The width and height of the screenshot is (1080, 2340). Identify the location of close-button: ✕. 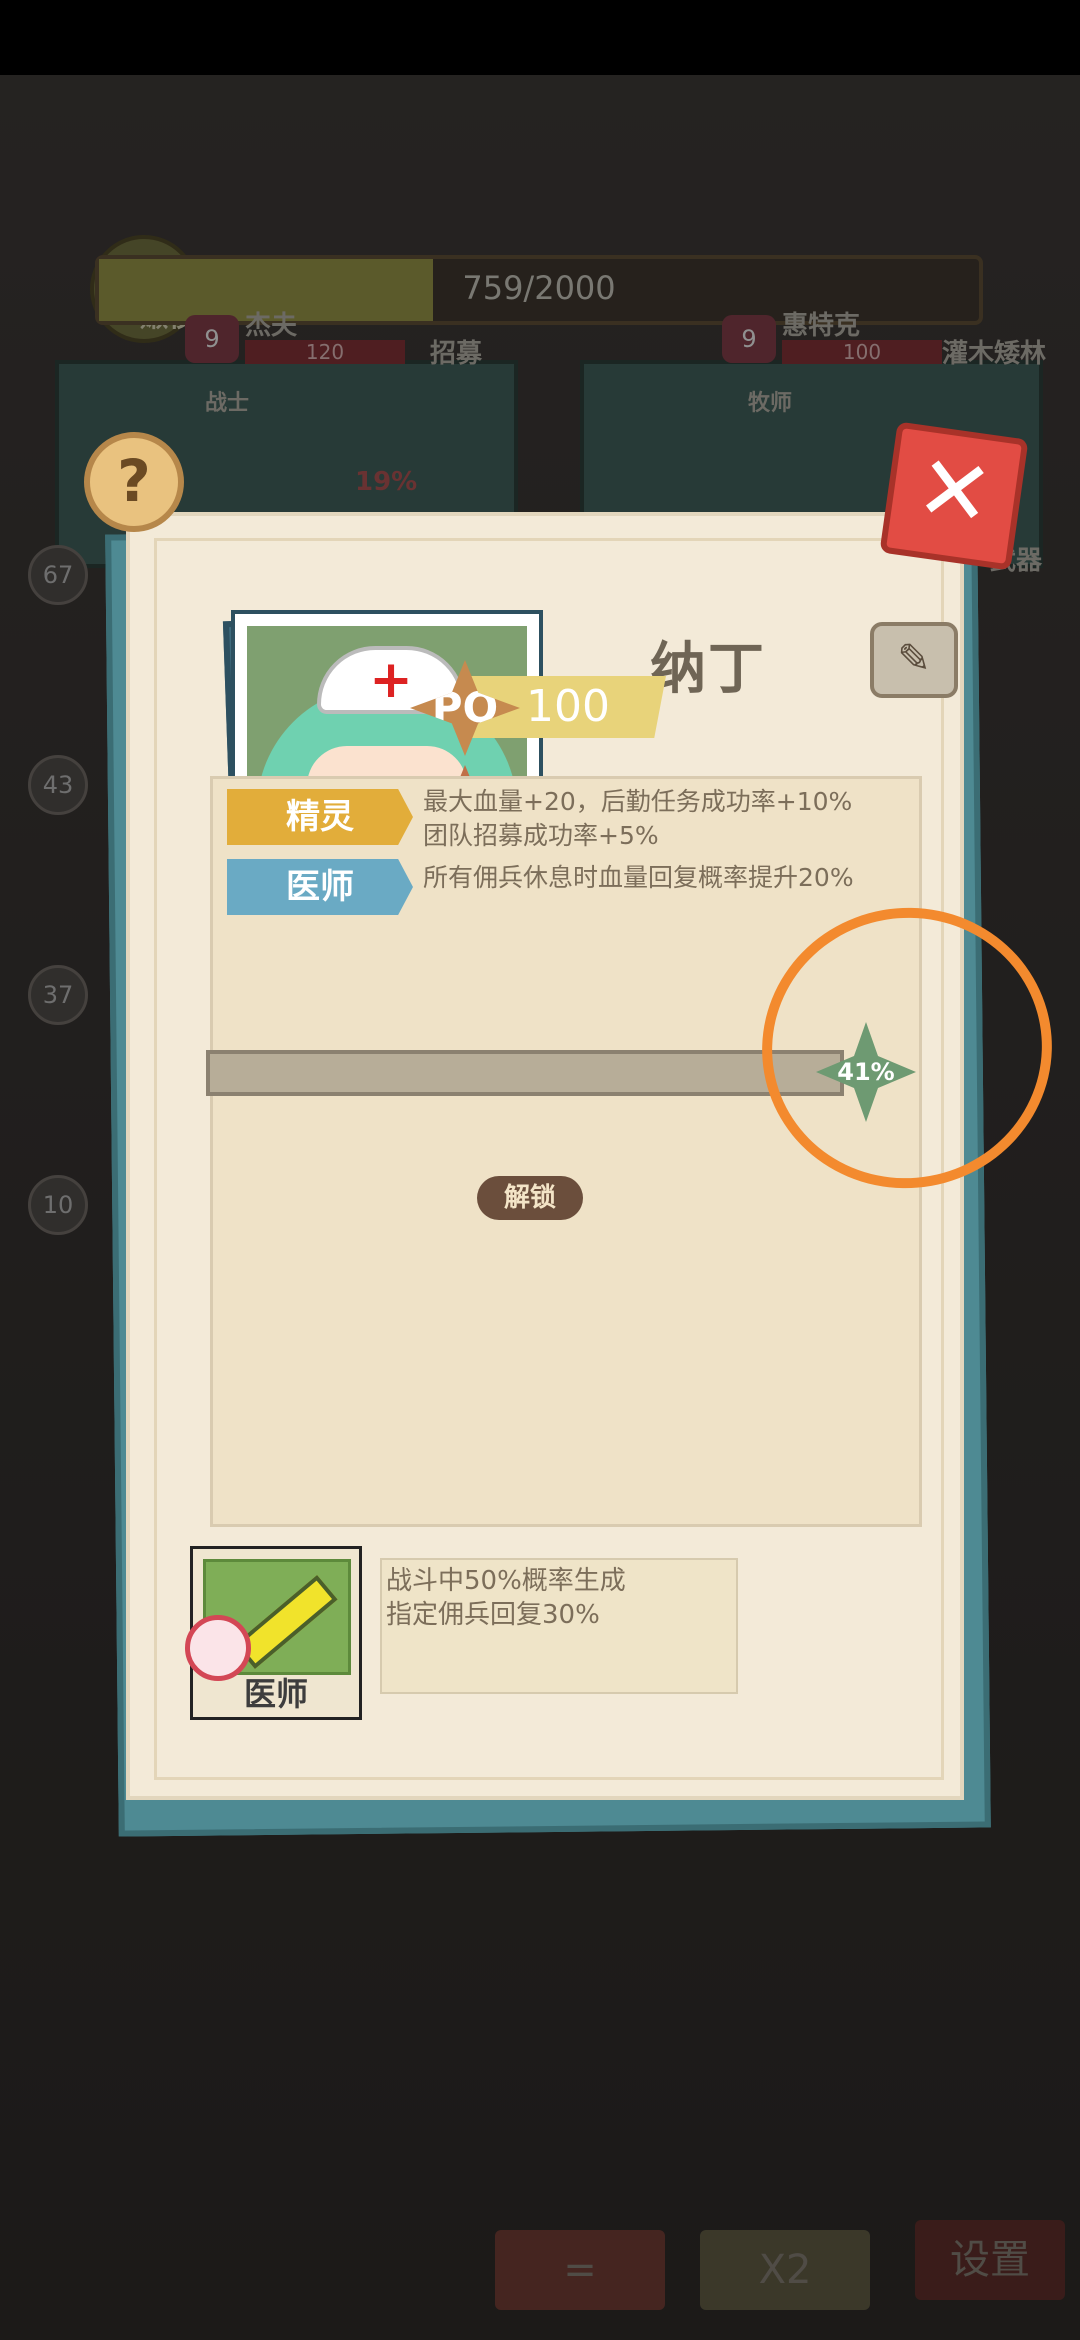
(954, 496).